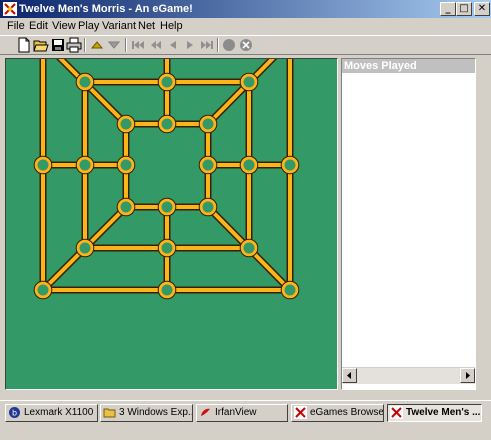 The width and height of the screenshot is (491, 440). What do you see at coordinates (74, 45) in the screenshot?
I see `print-icon` at bounding box center [74, 45].